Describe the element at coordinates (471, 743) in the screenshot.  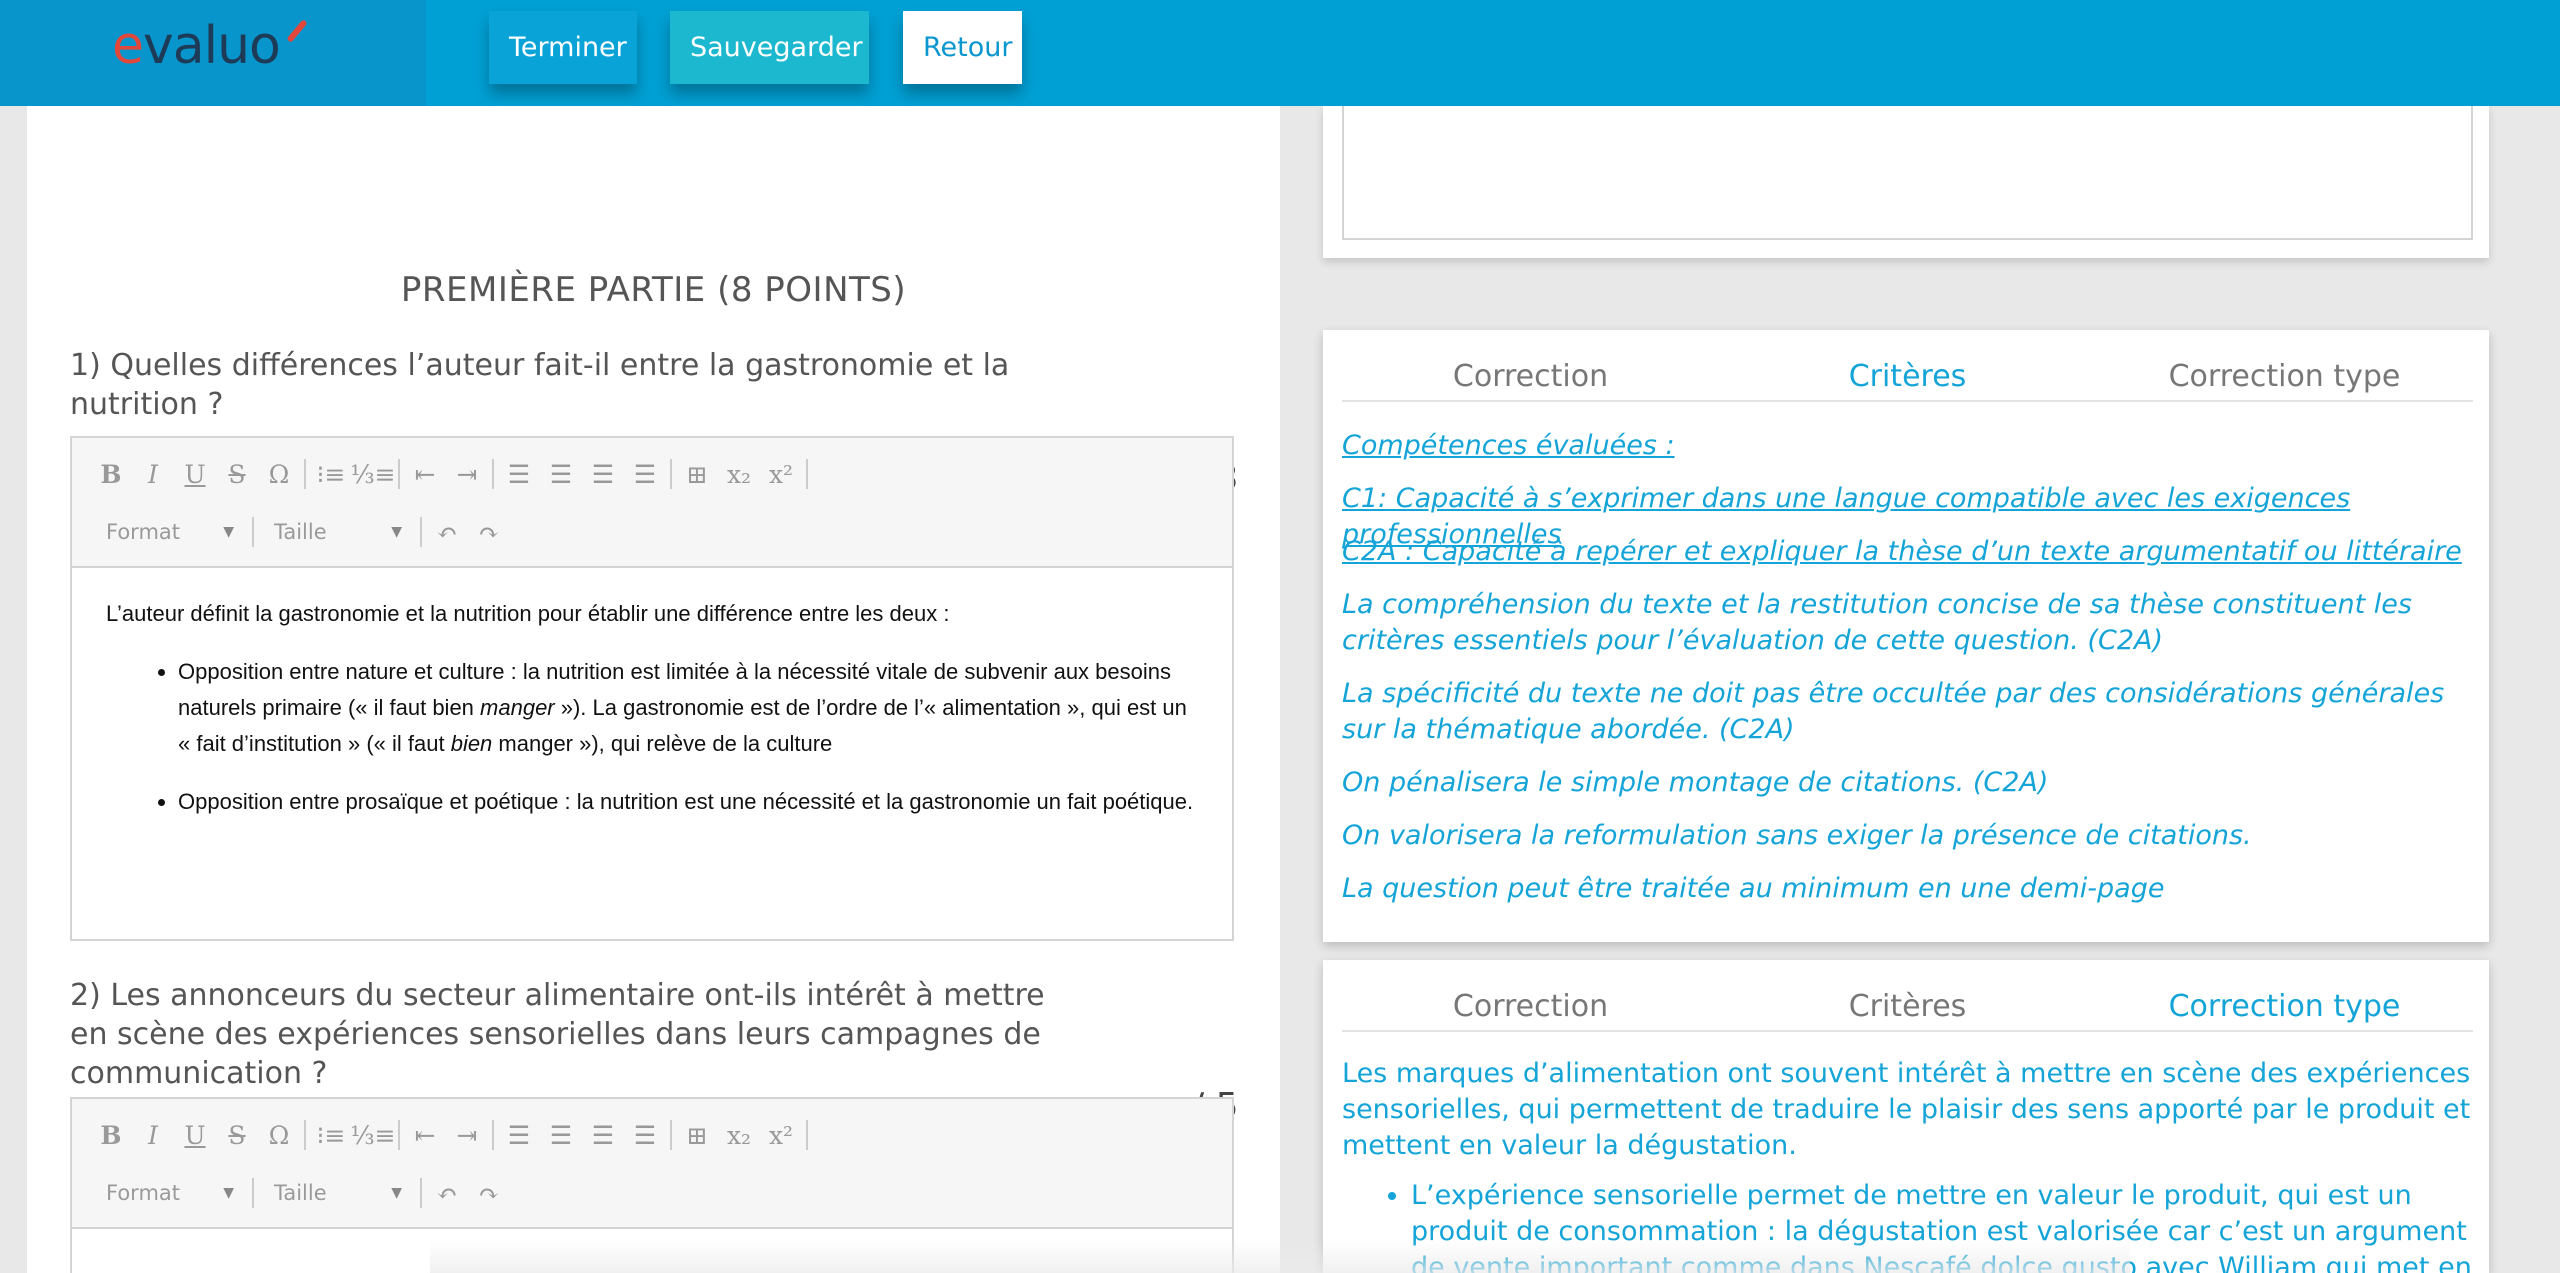
I see `answer-bullet-1-emphasis-2: bien` at that location.